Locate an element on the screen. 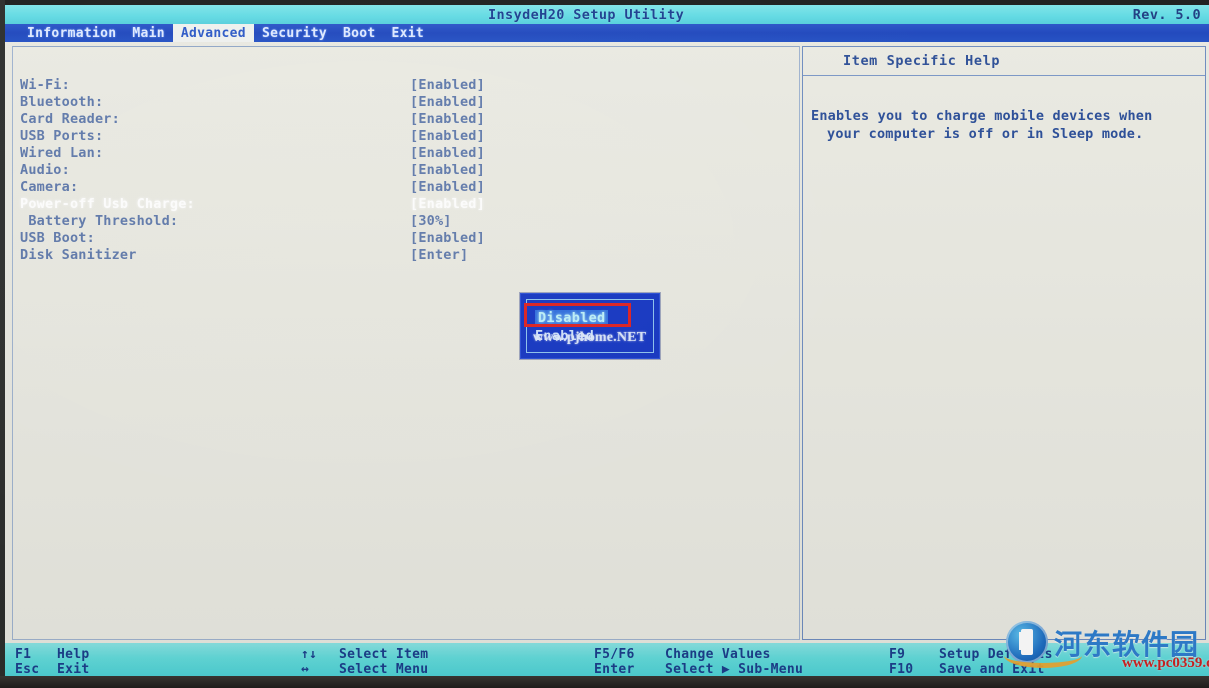 Image resolution: width=1209 pixels, height=688 pixels. popup-watermark-text: www.pjhome.NET is located at coordinates (590, 337).